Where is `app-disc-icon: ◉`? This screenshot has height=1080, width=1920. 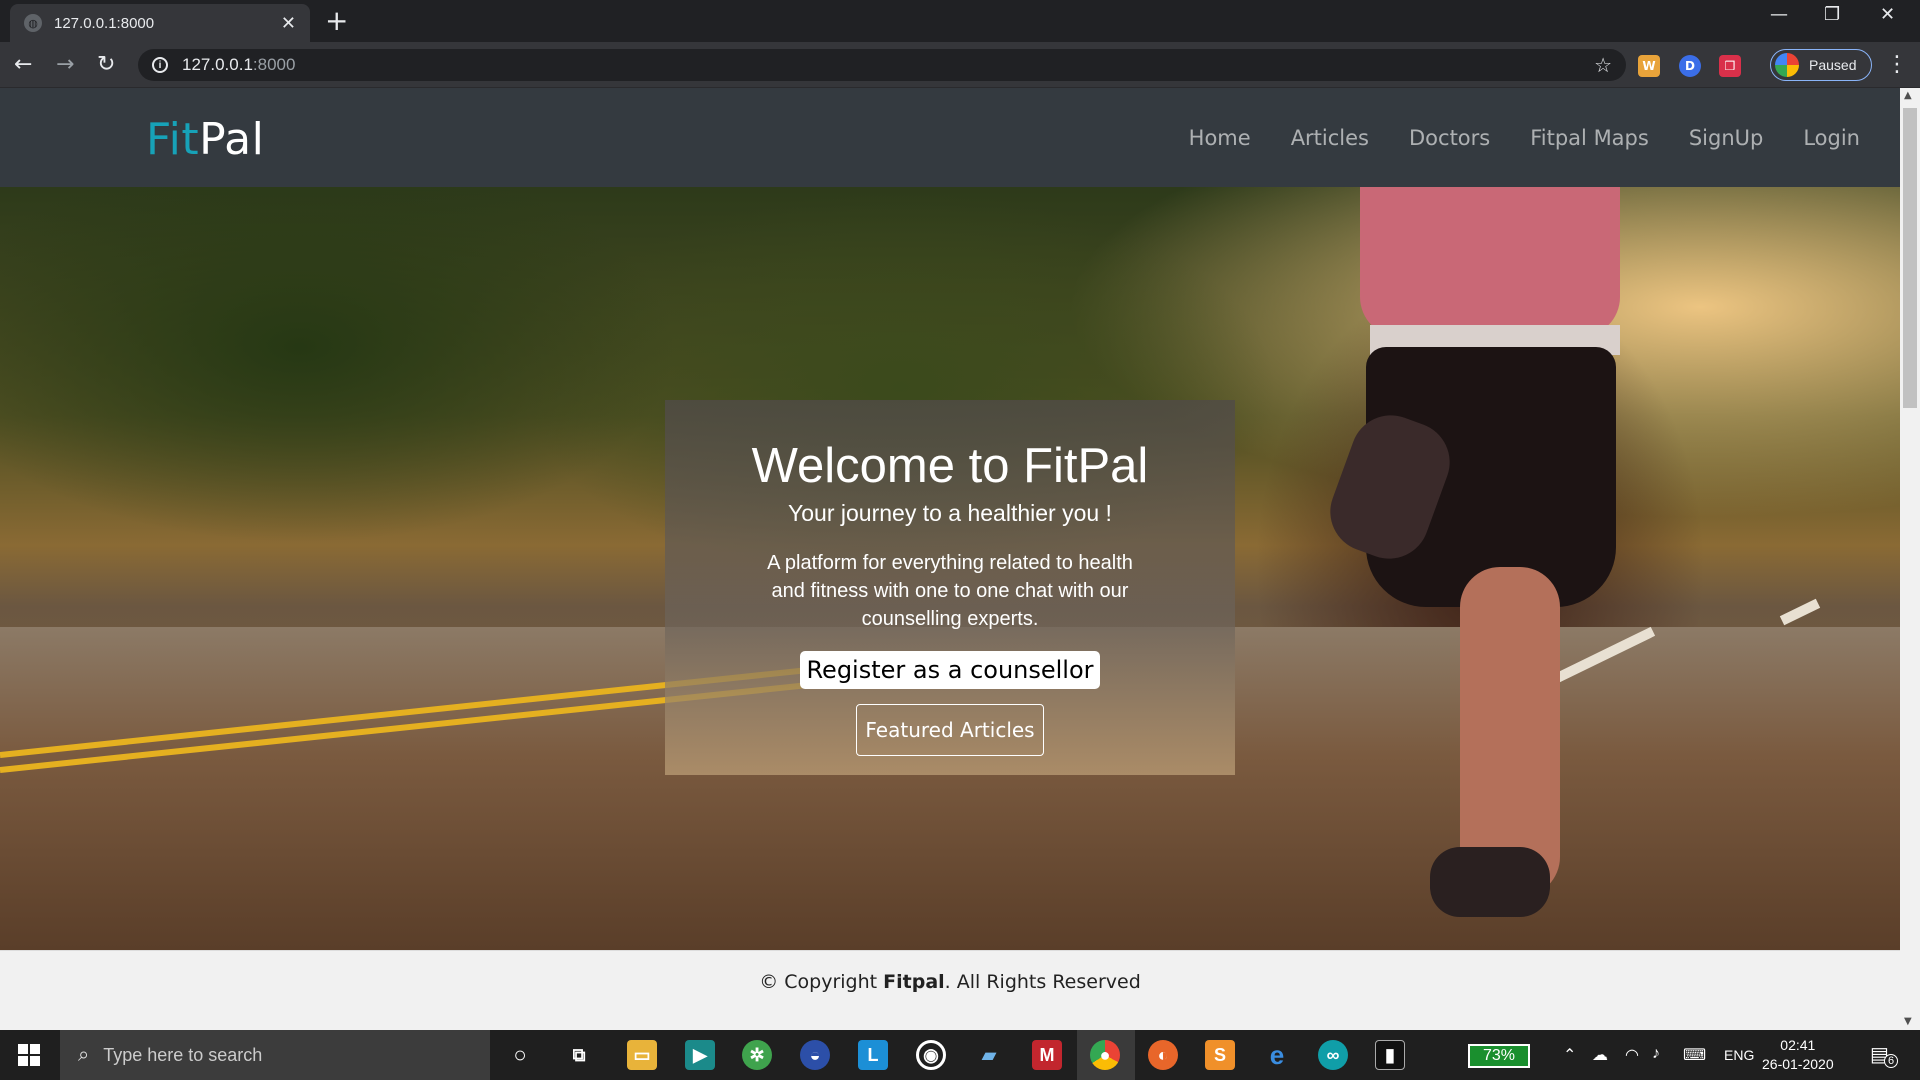
app-disc-icon: ◉ is located at coordinates (931, 1055).